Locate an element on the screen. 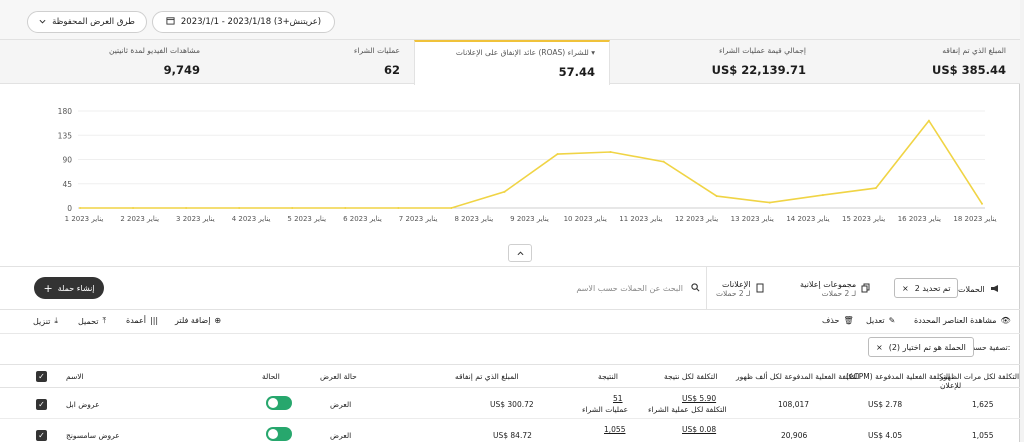 This screenshot has height=442, width=1024. date-range-picker: 2023/1/1 - 2023/1/18 (عريتنش+3) is located at coordinates (243, 22).